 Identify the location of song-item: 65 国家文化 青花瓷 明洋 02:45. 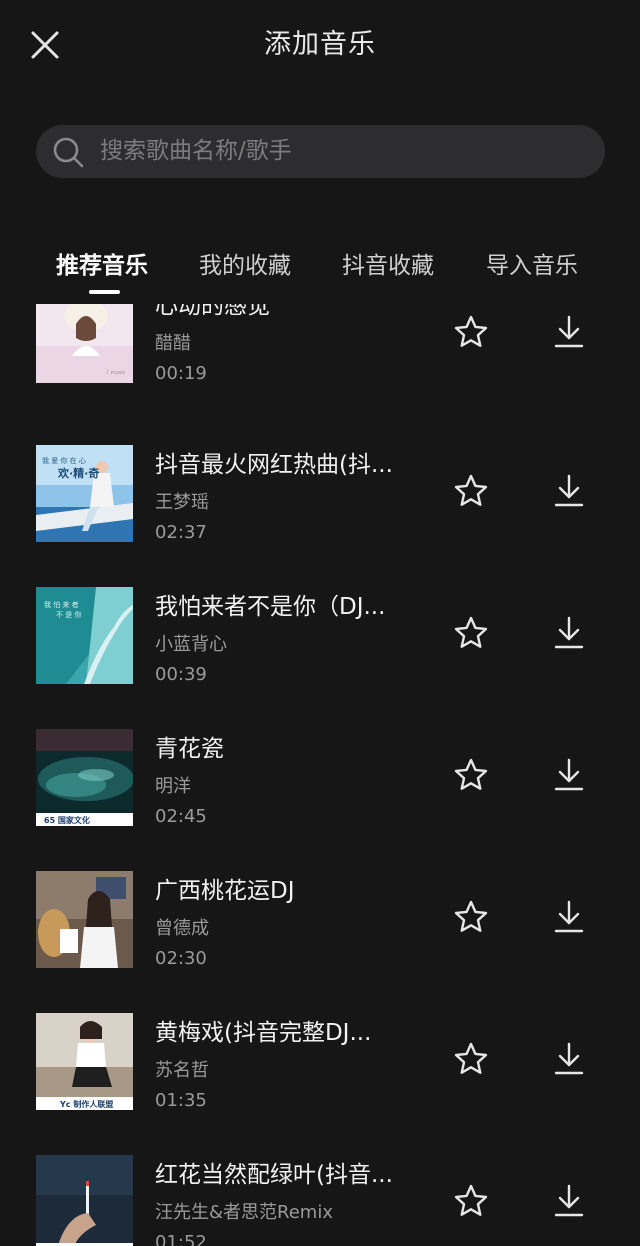
(320, 800).